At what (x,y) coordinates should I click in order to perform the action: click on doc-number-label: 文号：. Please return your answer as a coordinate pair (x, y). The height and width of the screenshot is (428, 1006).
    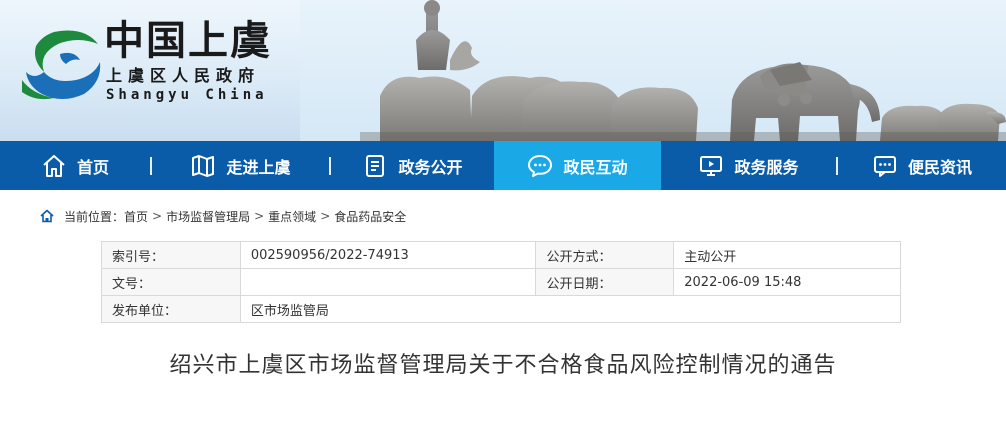
    Looking at the image, I should click on (171, 282).